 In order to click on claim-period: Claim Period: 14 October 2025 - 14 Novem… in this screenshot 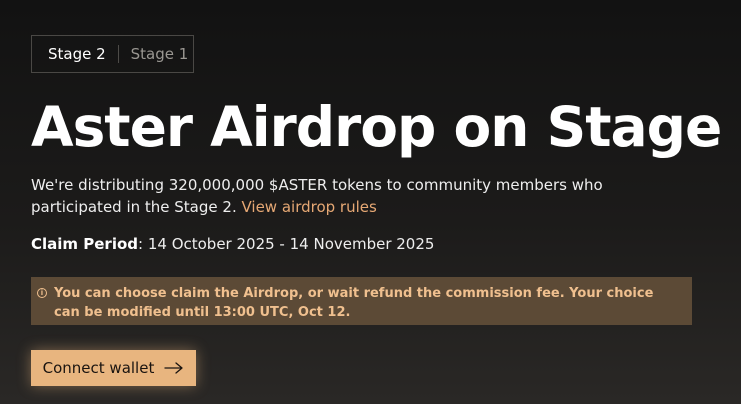, I will do `click(232, 244)`.